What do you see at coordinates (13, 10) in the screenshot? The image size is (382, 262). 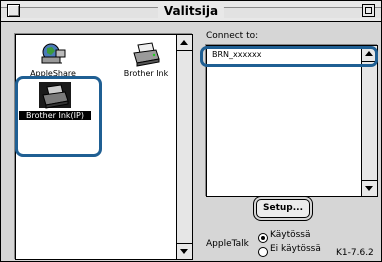 I see `close-box-button` at bounding box center [13, 10].